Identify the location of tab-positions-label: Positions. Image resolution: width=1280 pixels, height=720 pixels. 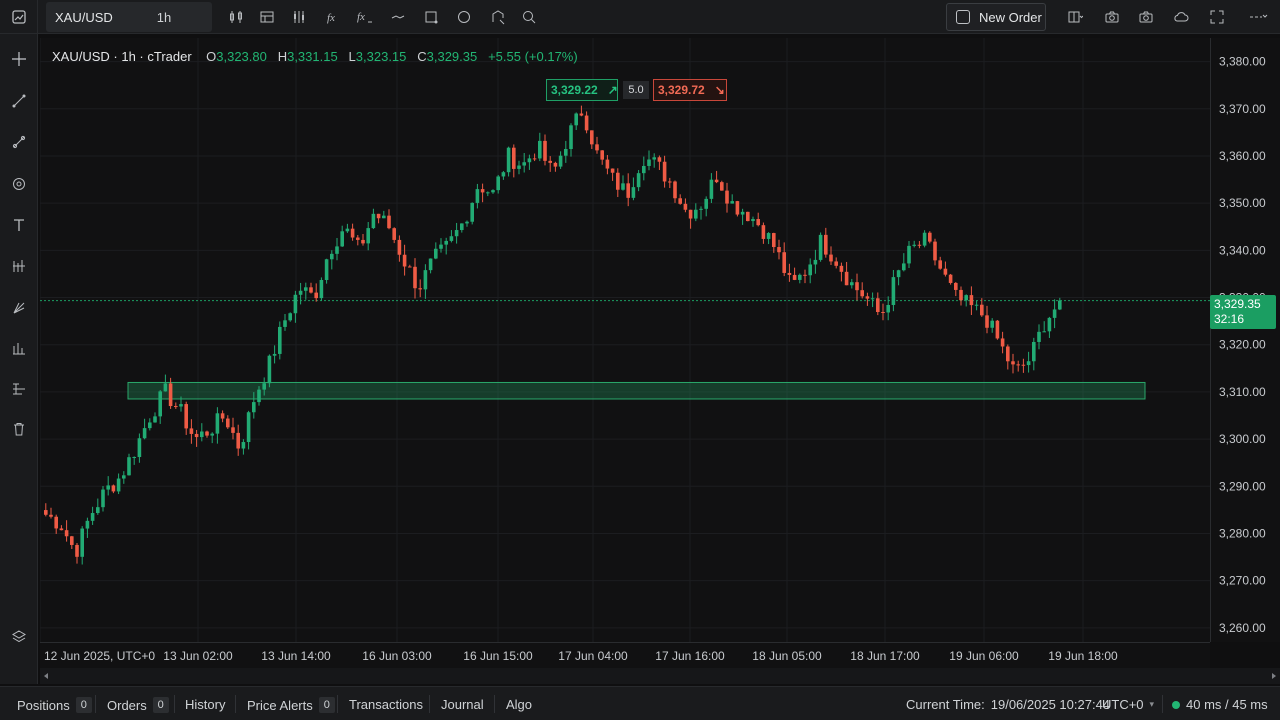
(43, 705).